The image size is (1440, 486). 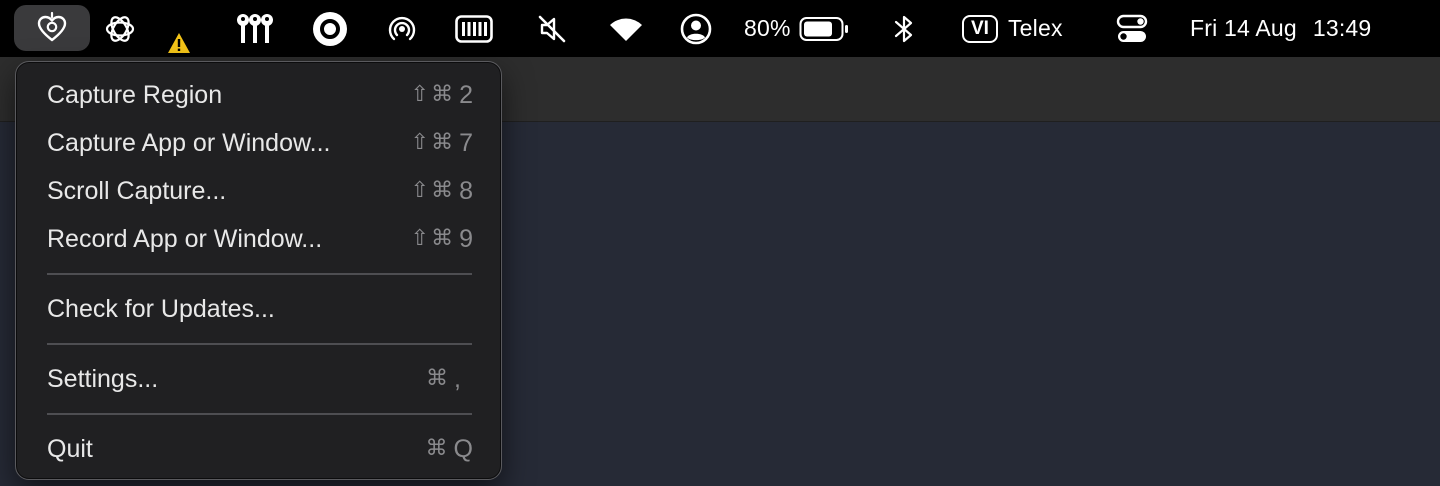 I want to click on menu-item-shortcut: ⇧⌘ 9, so click(x=443, y=239).